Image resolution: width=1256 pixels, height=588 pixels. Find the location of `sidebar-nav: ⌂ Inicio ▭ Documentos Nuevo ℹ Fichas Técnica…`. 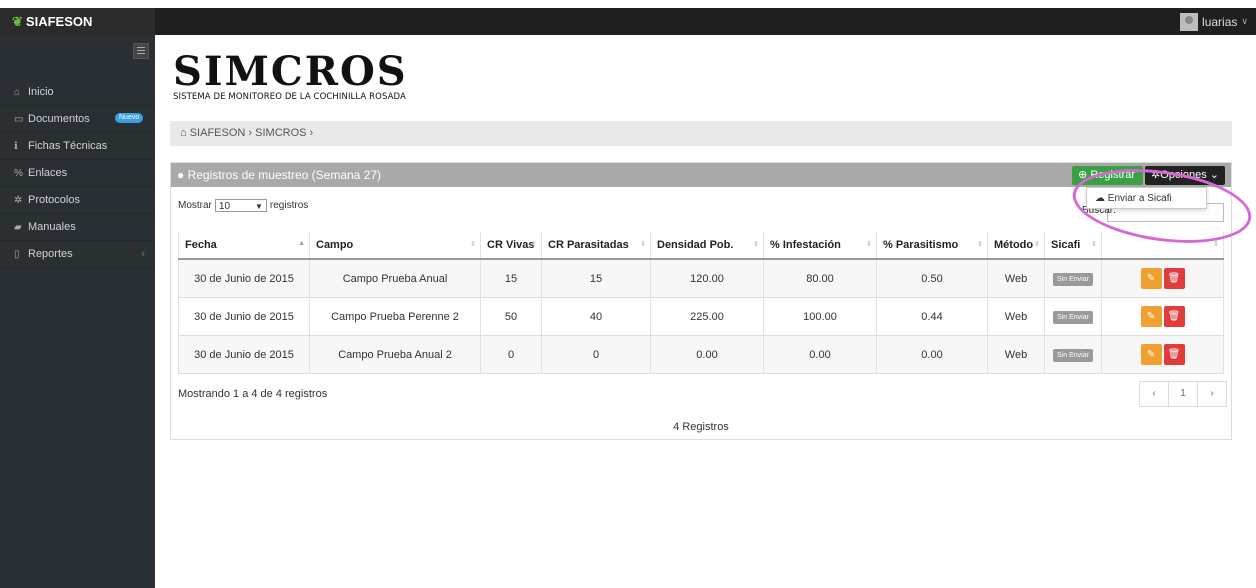

sidebar-nav: ⌂ Inicio ▭ Documentos Nuevo ℹ Fichas Técnica… is located at coordinates (77, 173).